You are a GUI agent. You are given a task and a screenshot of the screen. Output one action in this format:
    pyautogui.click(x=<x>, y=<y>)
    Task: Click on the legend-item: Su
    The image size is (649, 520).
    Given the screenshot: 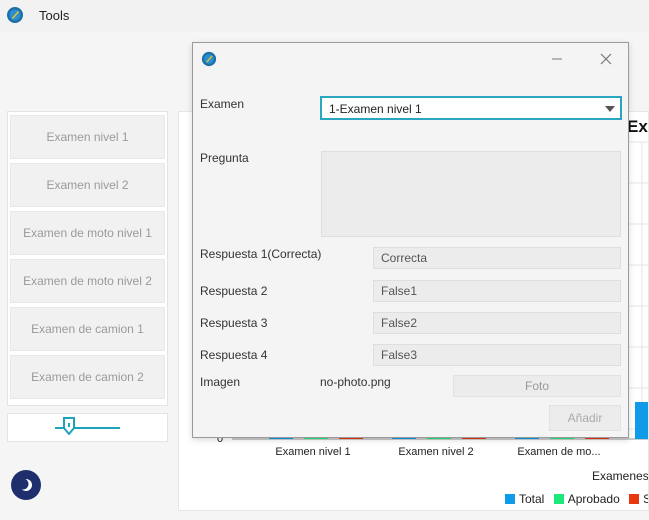 What is the action you would take?
    pyautogui.click(x=638, y=499)
    